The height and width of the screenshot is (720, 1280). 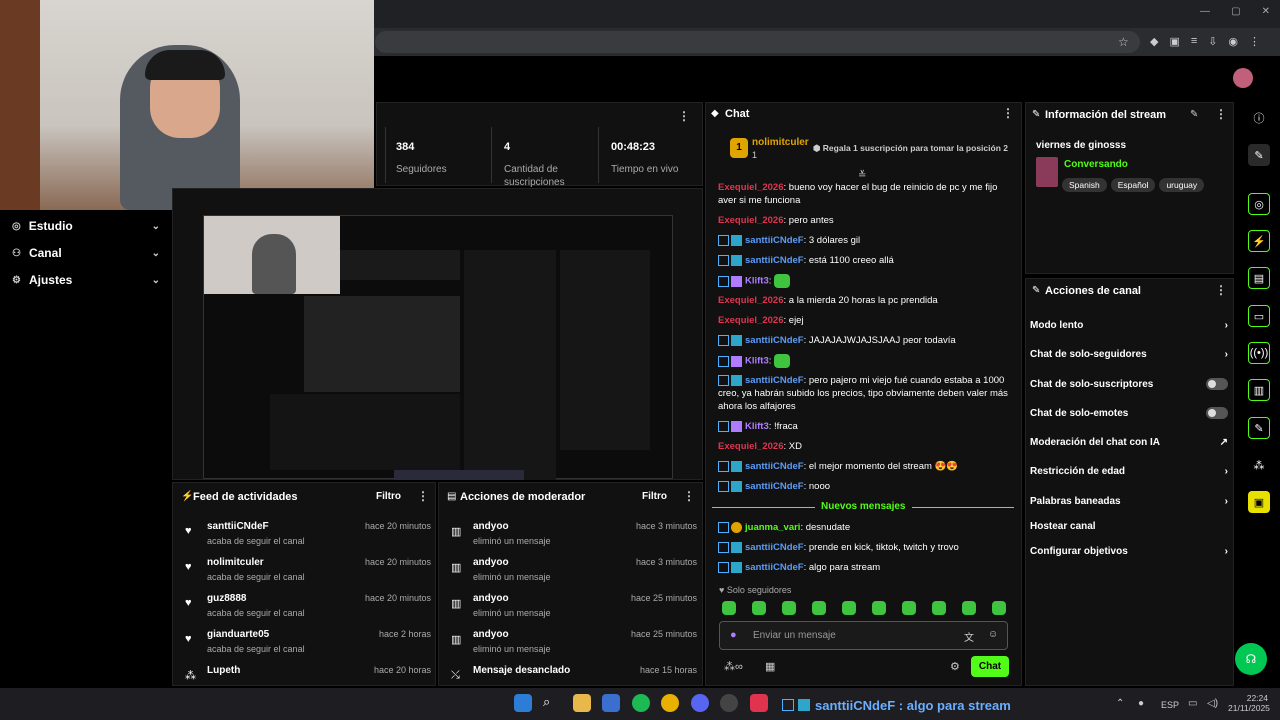 What do you see at coordinates (1194, 41) in the screenshot?
I see `playlist-icon: ≡` at bounding box center [1194, 41].